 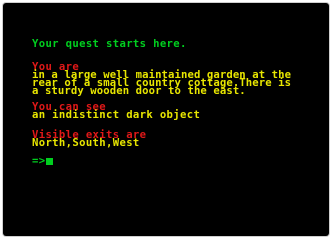 I want to click on command-prompt: =>, so click(x=39, y=161).